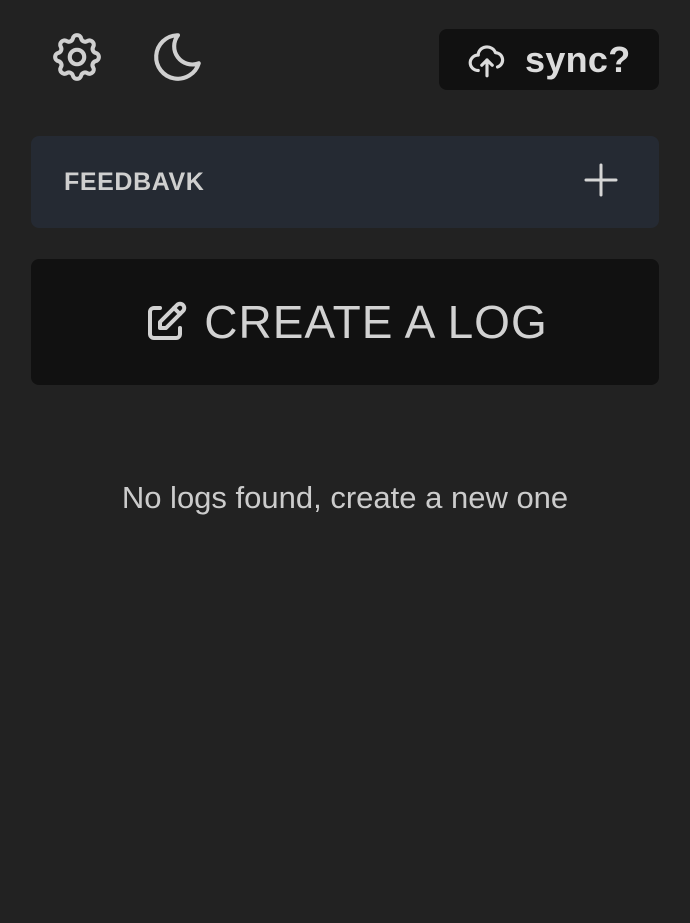  I want to click on top-bar: sync?, so click(345, 60).